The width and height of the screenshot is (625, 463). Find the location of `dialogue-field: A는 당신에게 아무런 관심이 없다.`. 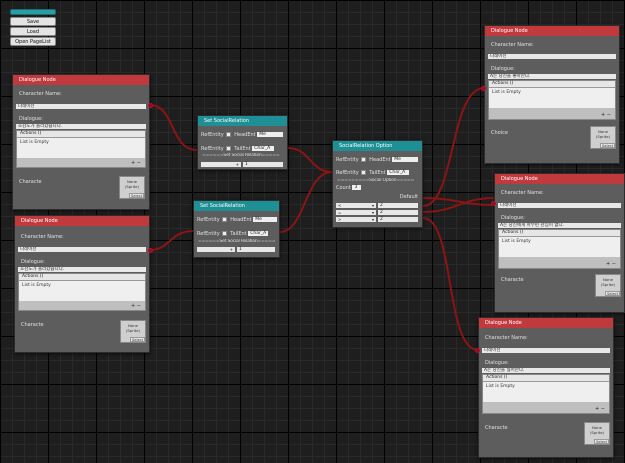

dialogue-field: A는 당신에게 아무런 관심이 없다. is located at coordinates (559, 225).